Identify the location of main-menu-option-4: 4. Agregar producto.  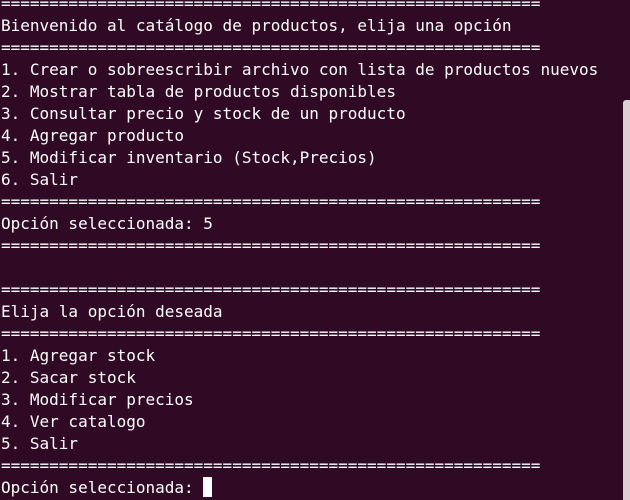
(93, 135).